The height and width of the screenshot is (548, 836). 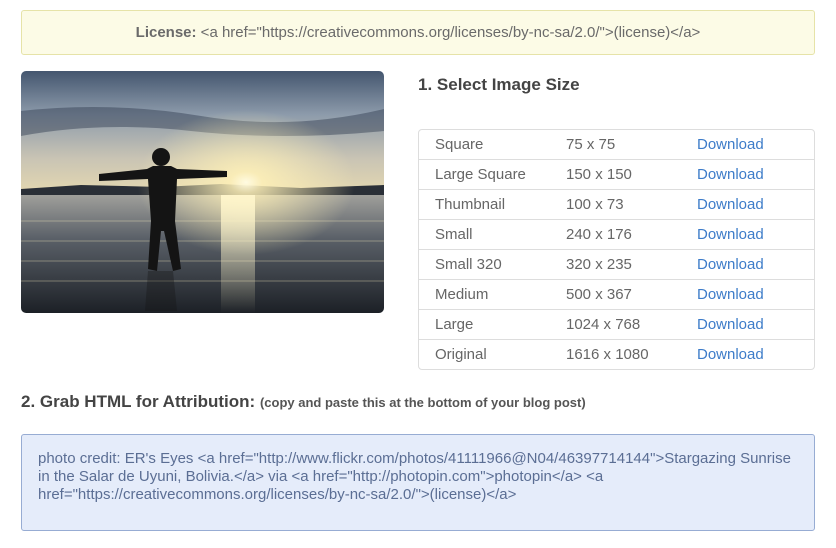 I want to click on size-dimensions: 75 x 75, so click(x=591, y=144).